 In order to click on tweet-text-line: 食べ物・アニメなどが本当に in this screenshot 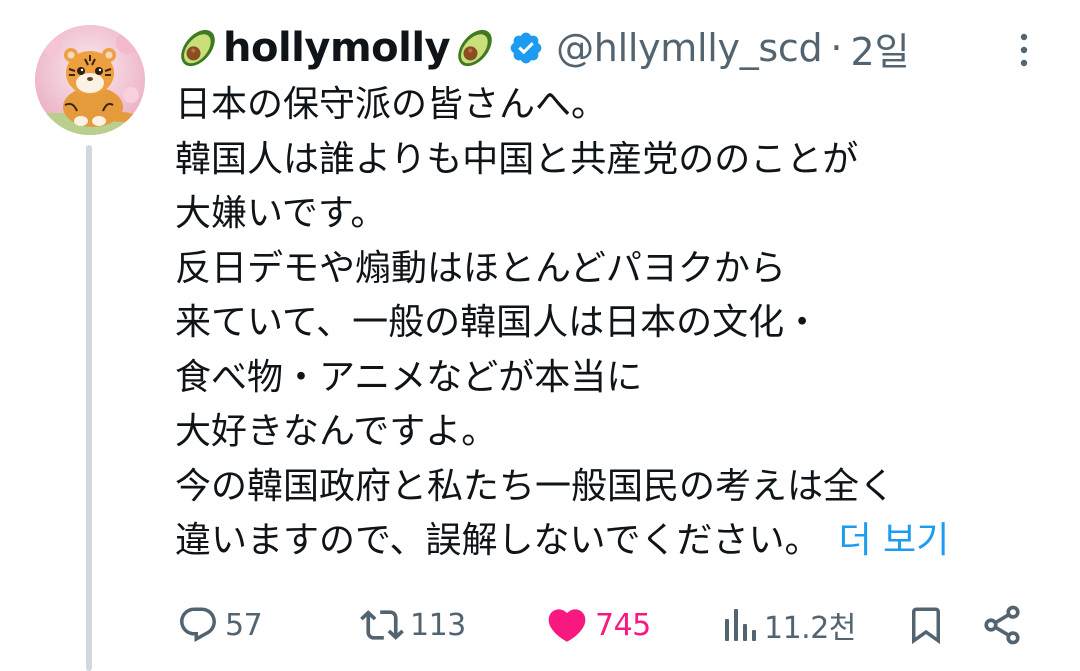, I will do `click(409, 377)`.